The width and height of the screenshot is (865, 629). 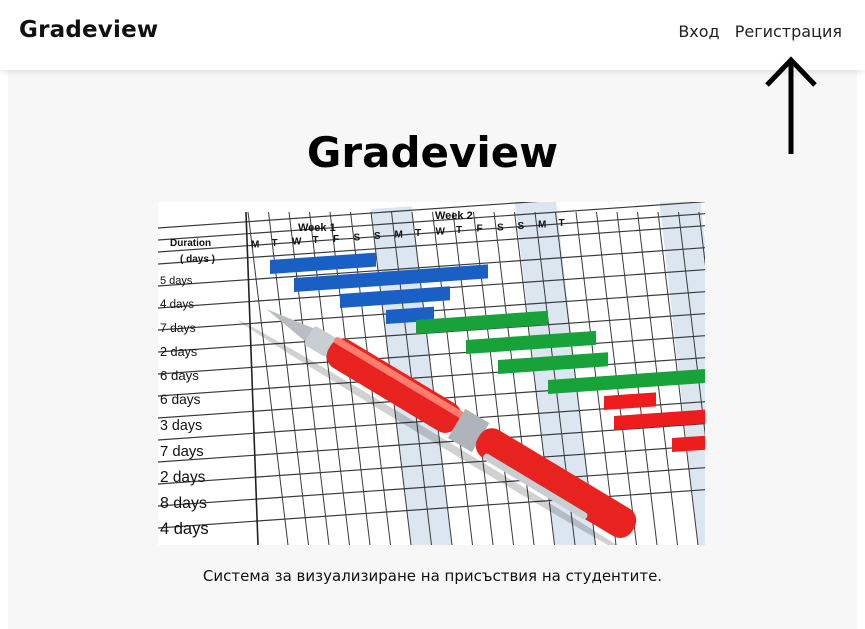 I want to click on register-link: Регистрация, so click(x=788, y=31).